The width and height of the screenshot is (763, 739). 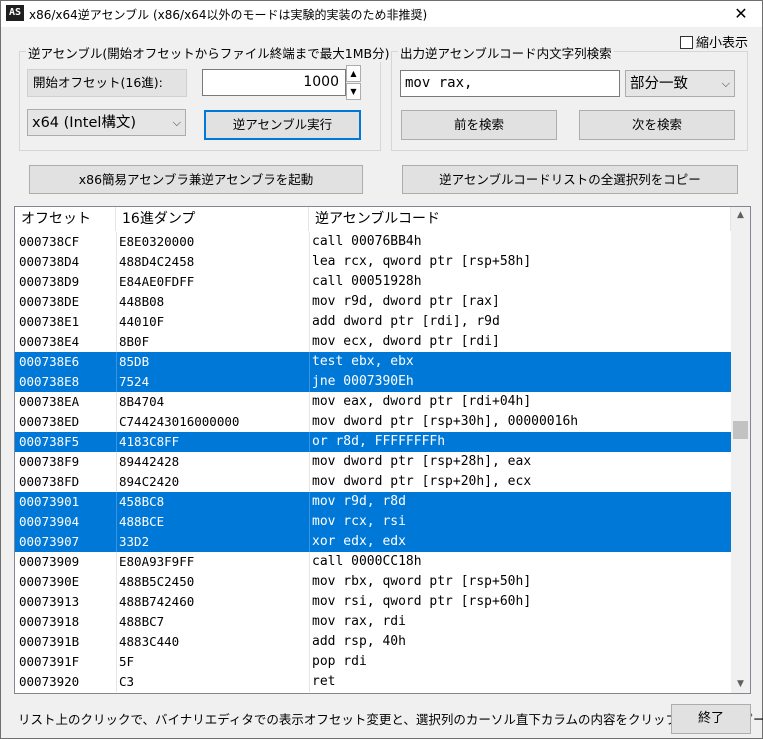 I want to click on table-row: 00073920 C3 ret, so click(x=373, y=682).